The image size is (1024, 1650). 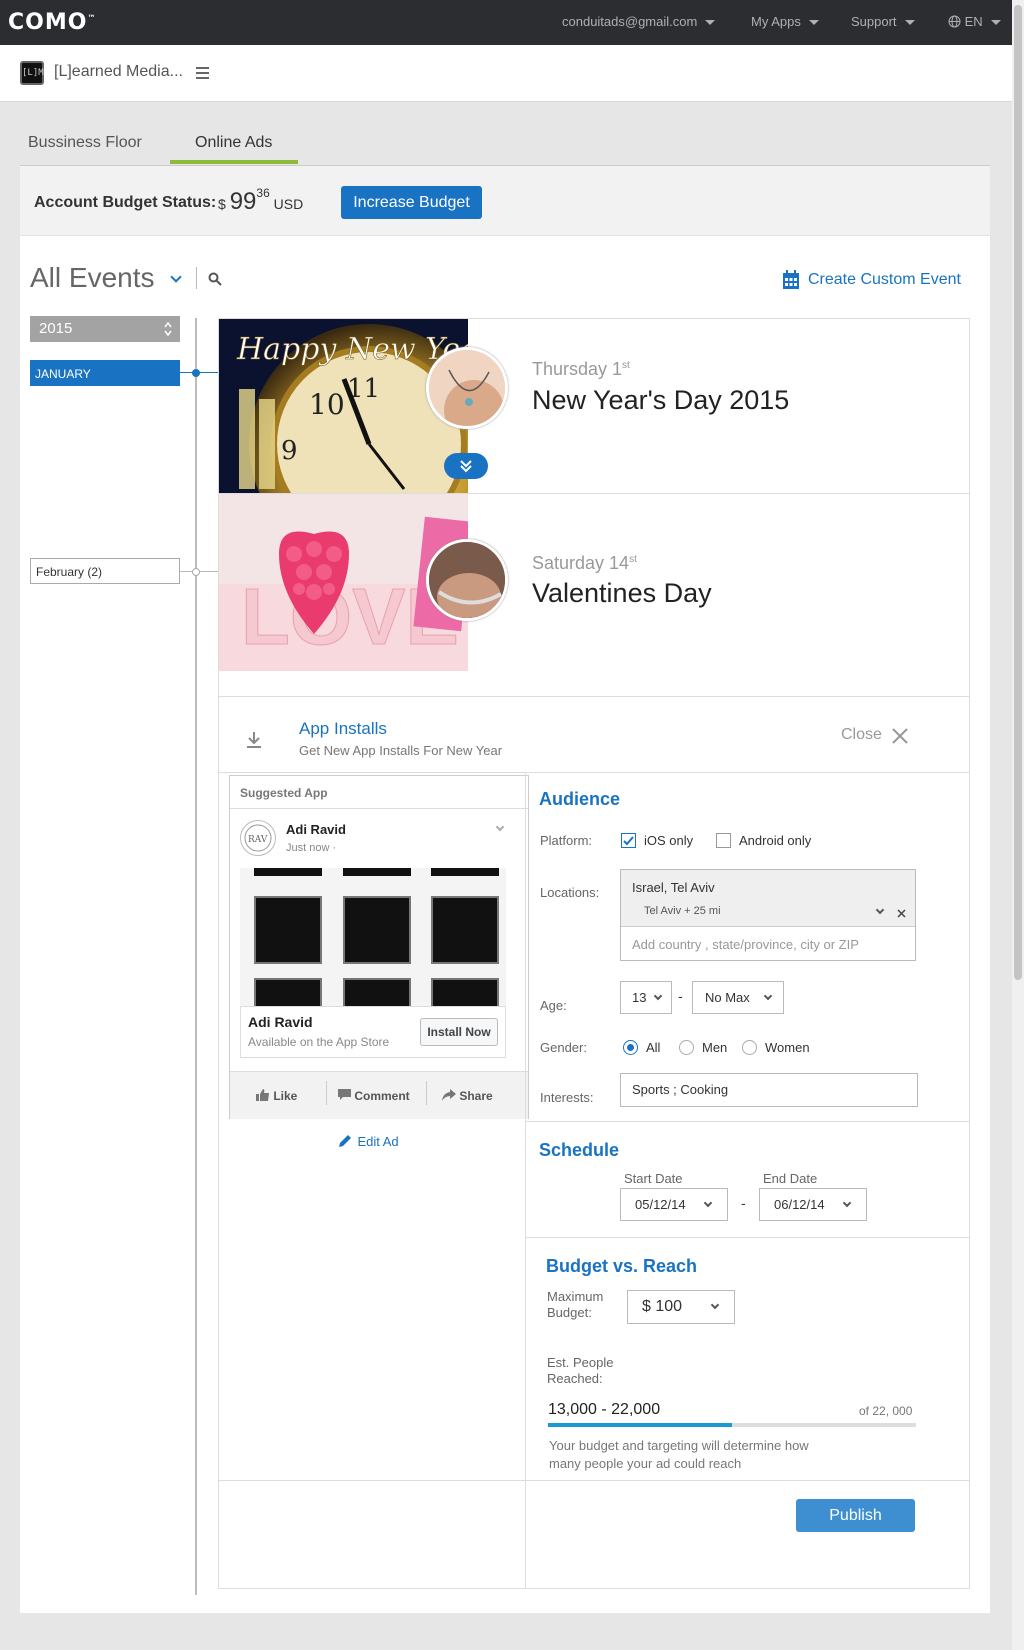 I want to click on locations-label: Locations:, so click(x=570, y=892).